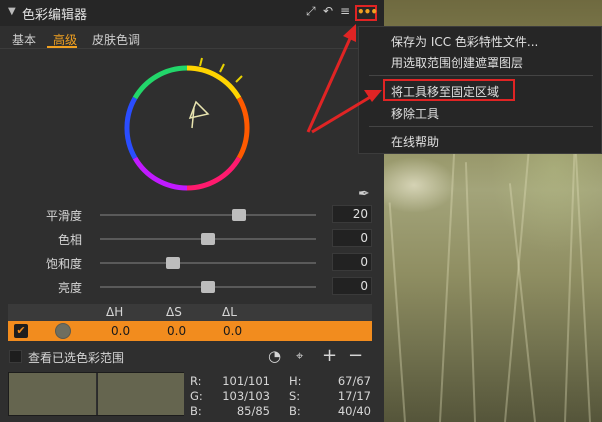 This screenshot has width=602, height=422. I want to click on annotation-arrows, so click(344, 79).